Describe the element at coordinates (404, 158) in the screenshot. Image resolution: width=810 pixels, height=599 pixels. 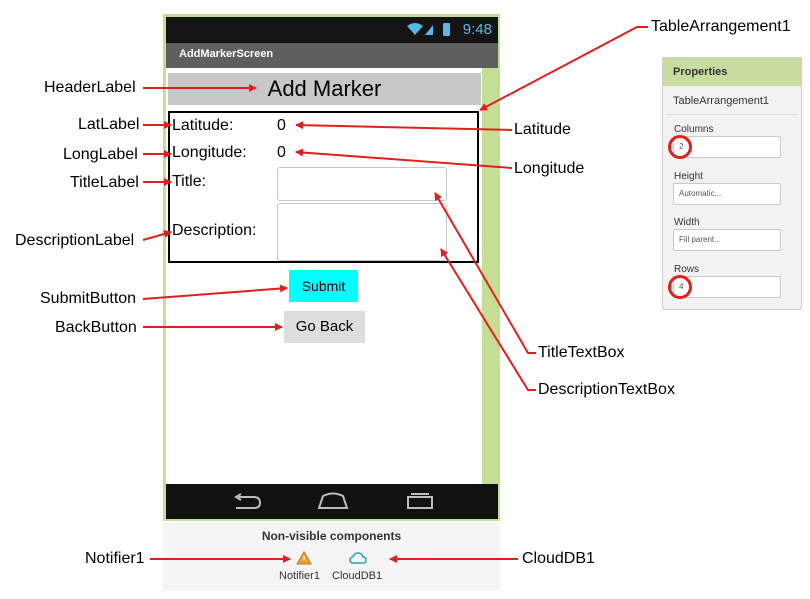
I see `arrow-longitude` at that location.